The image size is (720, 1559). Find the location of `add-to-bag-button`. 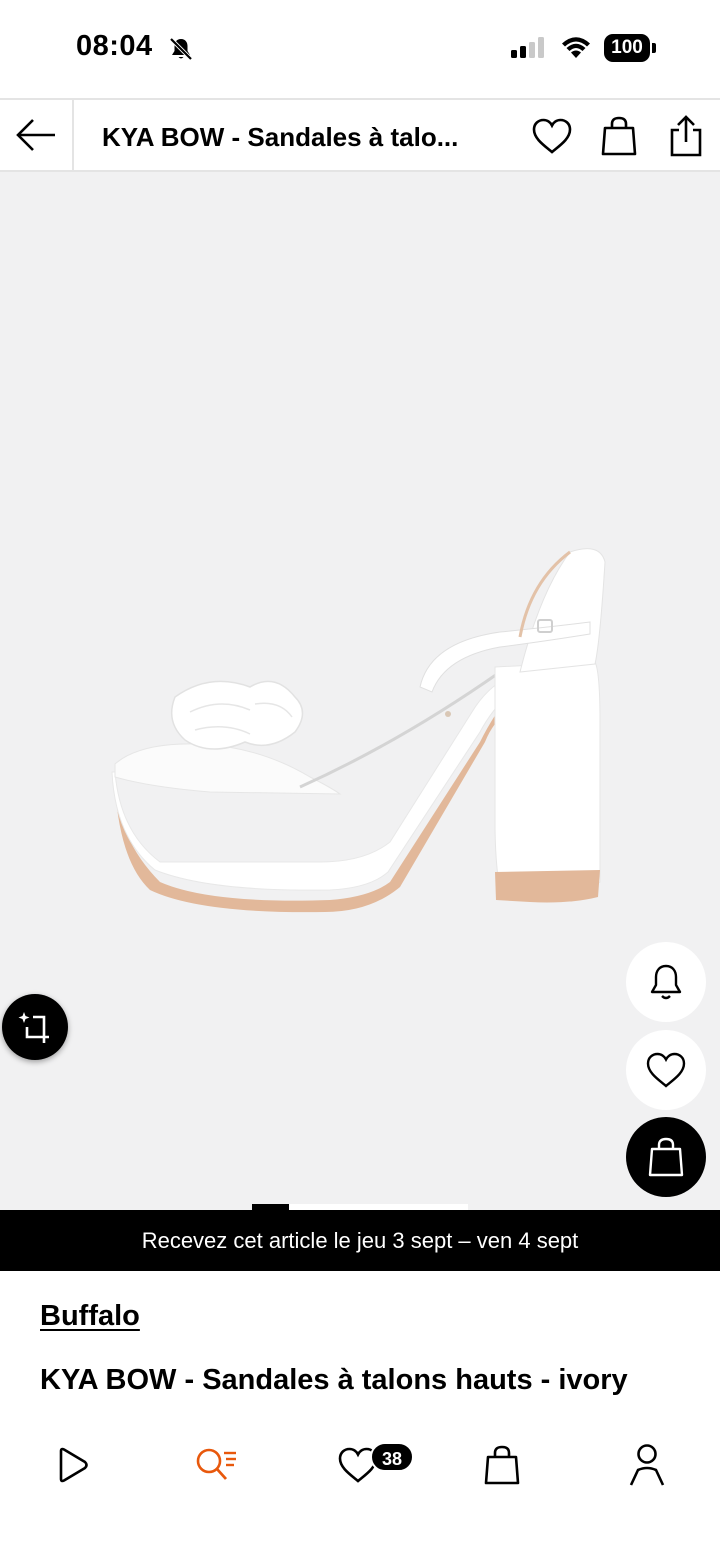

add-to-bag-button is located at coordinates (666, 1157).